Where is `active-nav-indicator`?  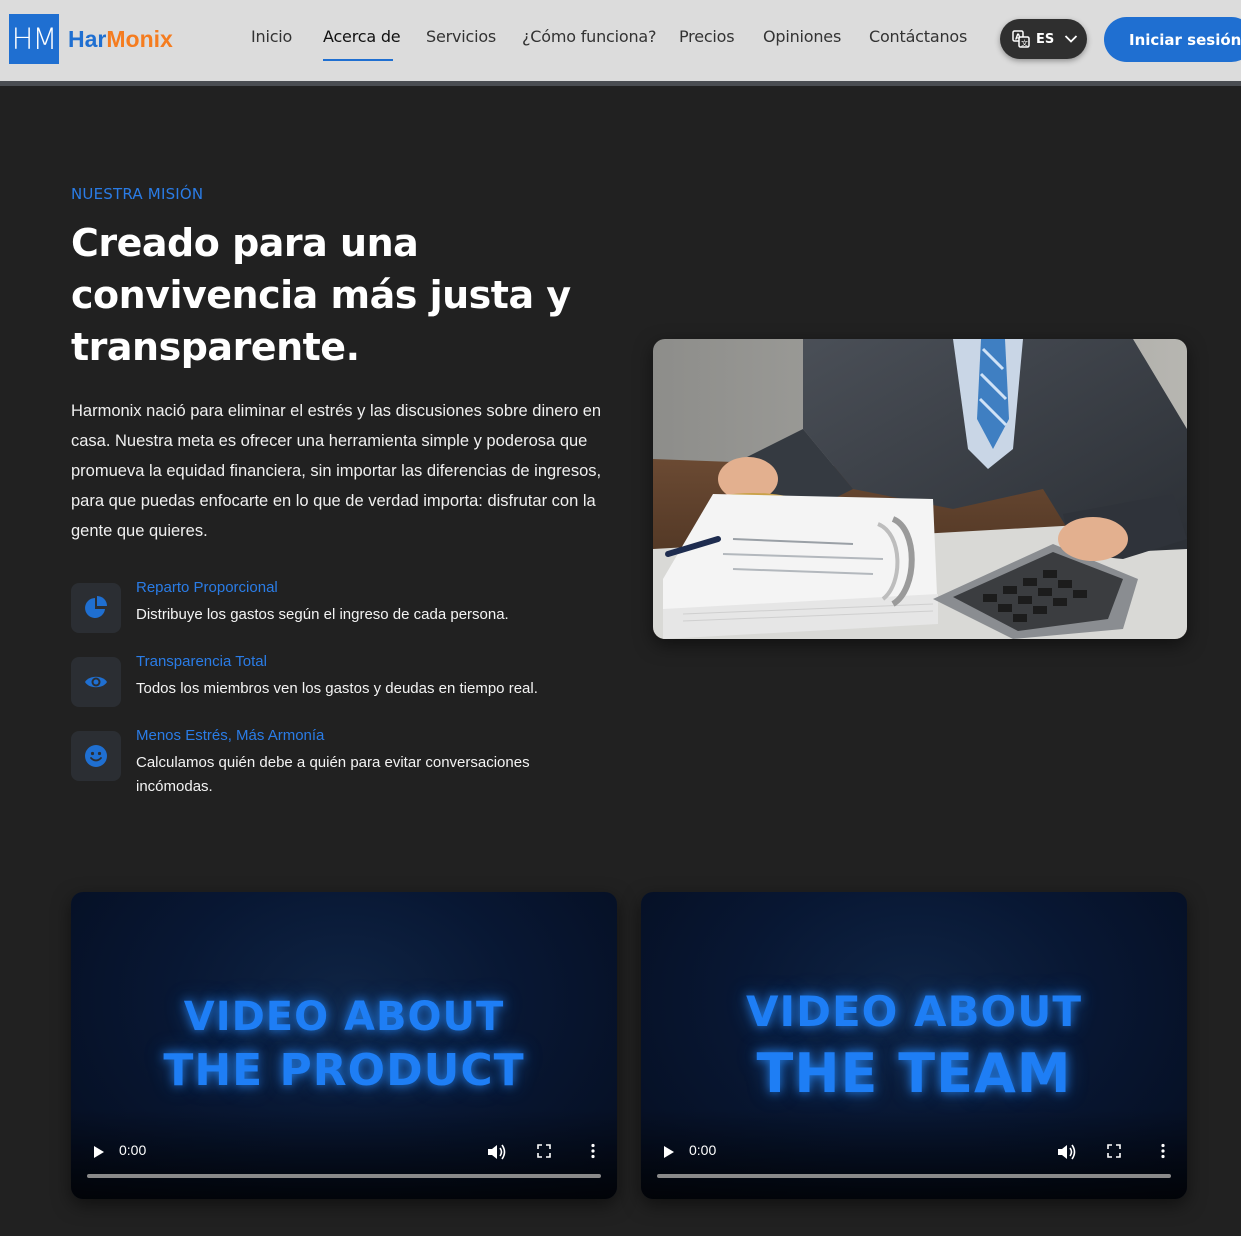 active-nav-indicator is located at coordinates (358, 60).